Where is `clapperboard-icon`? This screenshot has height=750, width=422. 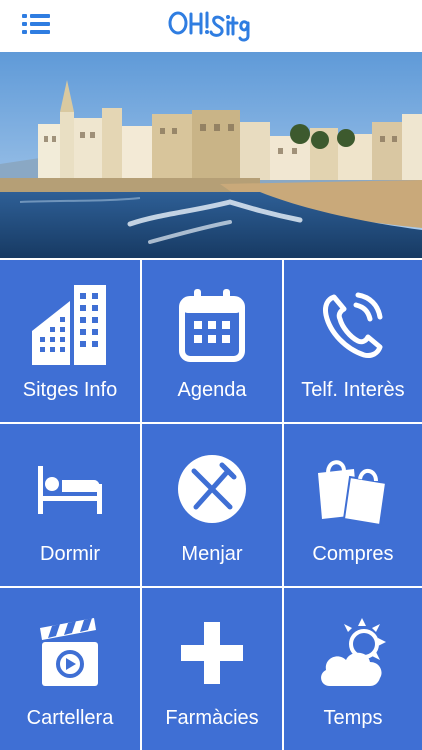
clapperboard-icon is located at coordinates (70, 653).